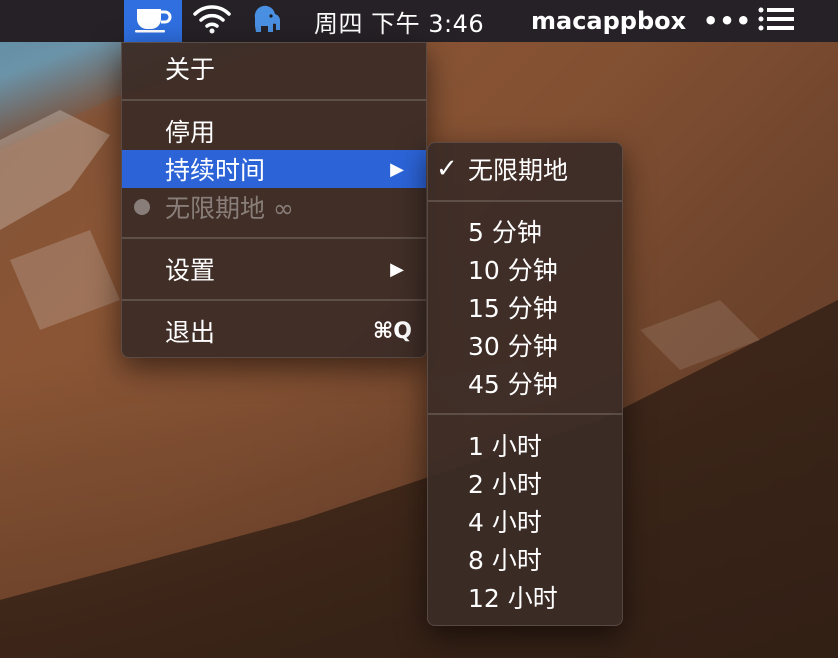  I want to click on submenu-item-indefinitely: ✓ 无限期地, so click(525, 169).